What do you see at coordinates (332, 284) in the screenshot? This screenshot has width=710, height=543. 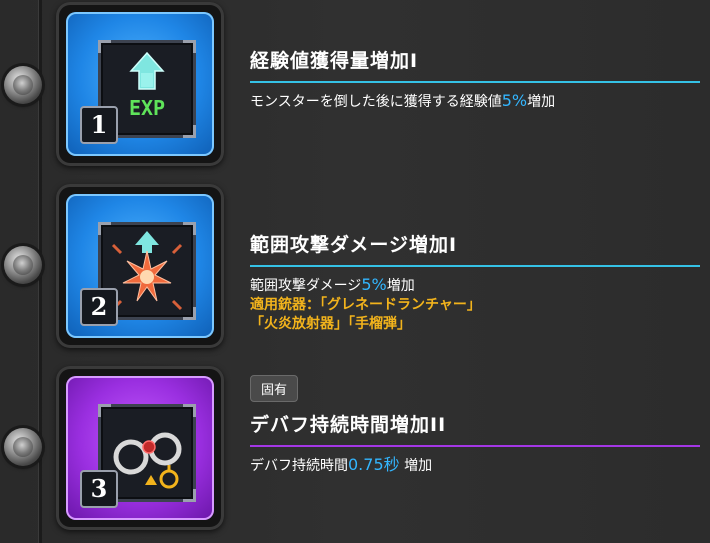 I see `skill-2-description: 範囲攻撃ダメージ5%増加` at bounding box center [332, 284].